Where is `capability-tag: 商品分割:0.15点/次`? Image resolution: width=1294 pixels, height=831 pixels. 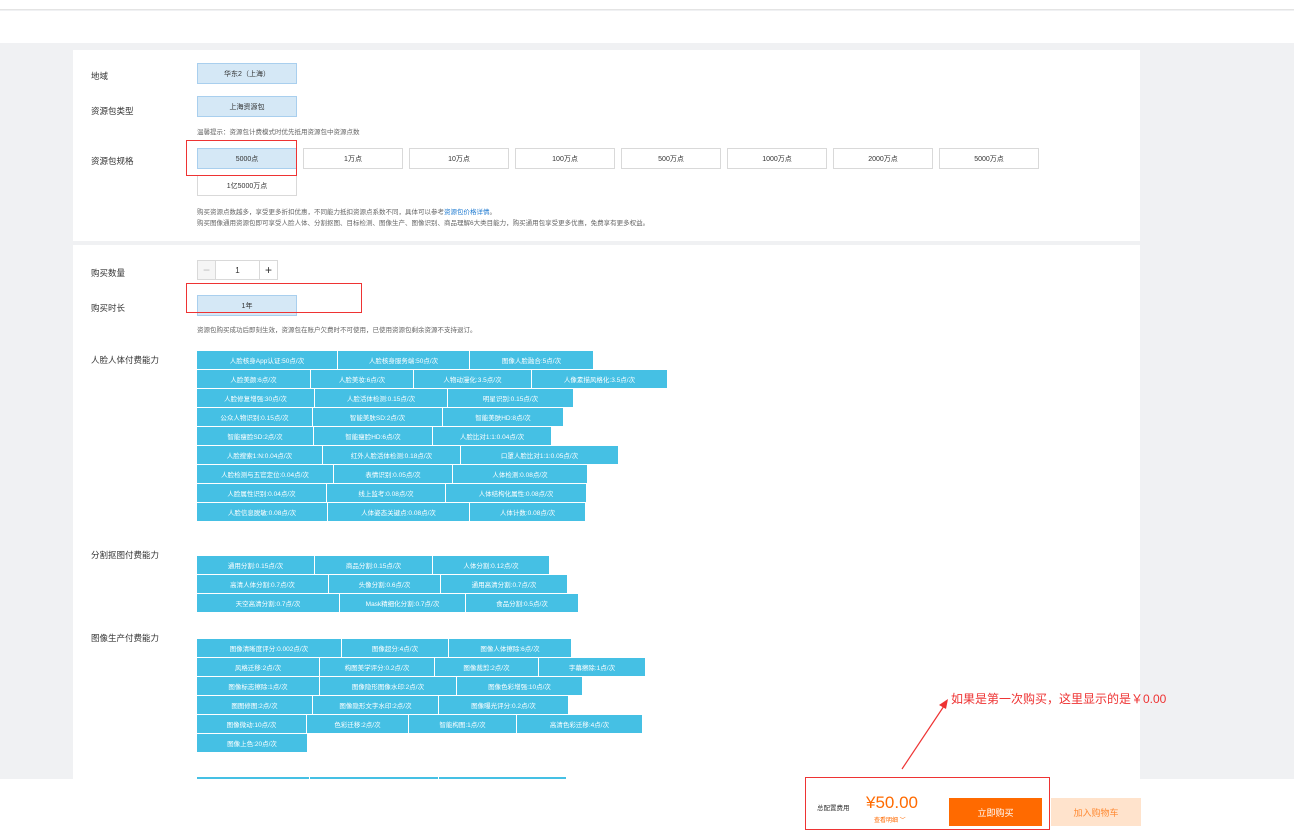
capability-tag: 商品分割:0.15点/次 is located at coordinates (374, 565).